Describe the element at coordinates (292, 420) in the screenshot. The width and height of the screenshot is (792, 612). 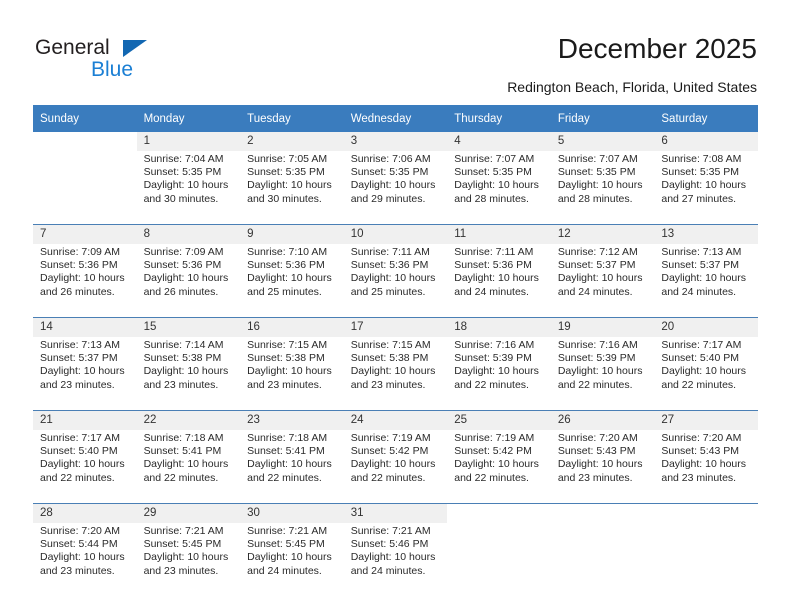
I see `day-number-23: 23` at that location.